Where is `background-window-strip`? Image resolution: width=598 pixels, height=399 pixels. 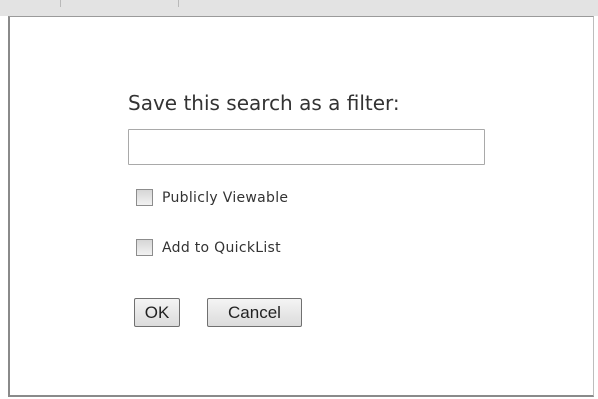 background-window-strip is located at coordinates (299, 8).